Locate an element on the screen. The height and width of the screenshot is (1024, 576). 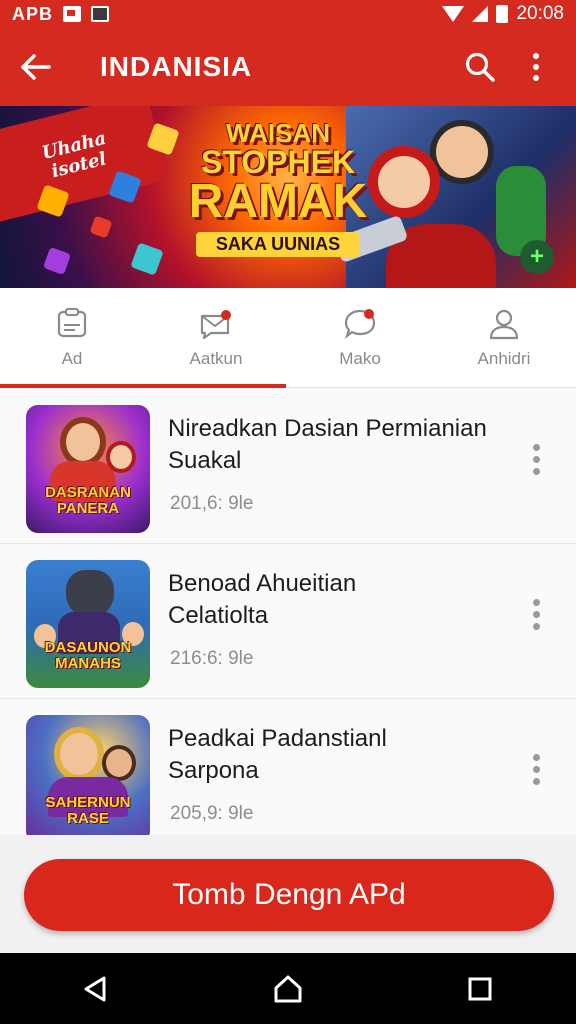
banner-ribbon-text: Uhaha isotel is located at coordinates (74, 155).